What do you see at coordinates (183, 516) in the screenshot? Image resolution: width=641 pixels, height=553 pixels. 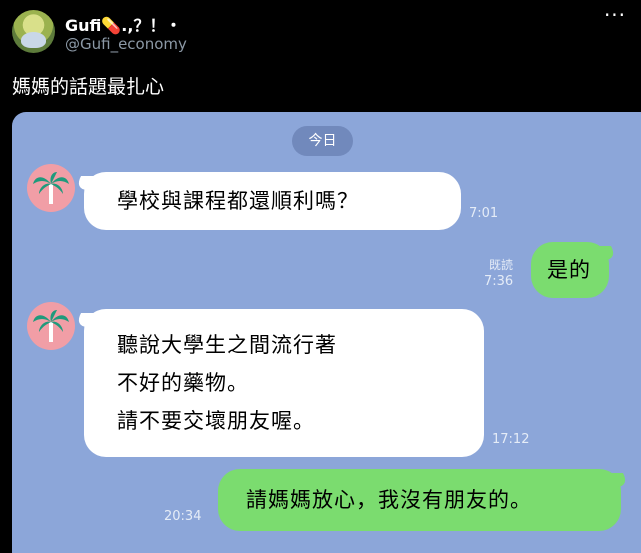 I see `message-time: 20:34` at bounding box center [183, 516].